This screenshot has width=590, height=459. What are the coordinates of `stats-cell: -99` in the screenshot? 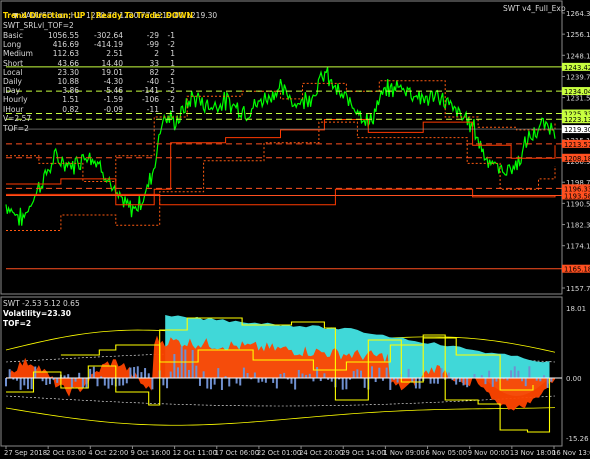 It's located at (152, 45).